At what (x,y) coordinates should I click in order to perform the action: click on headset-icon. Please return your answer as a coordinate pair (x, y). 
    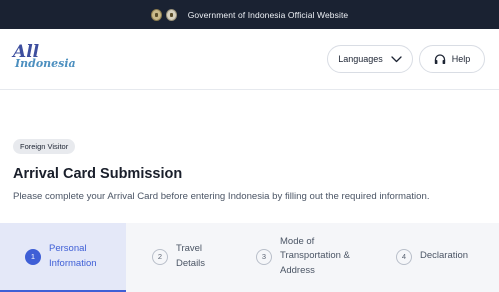
    Looking at the image, I should click on (439, 58).